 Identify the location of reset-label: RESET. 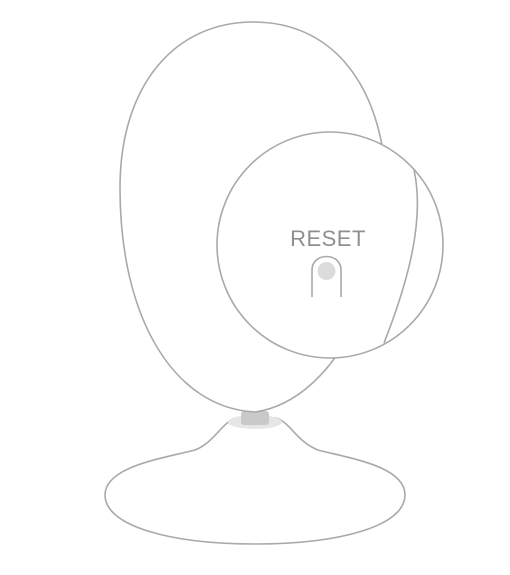
(328, 238).